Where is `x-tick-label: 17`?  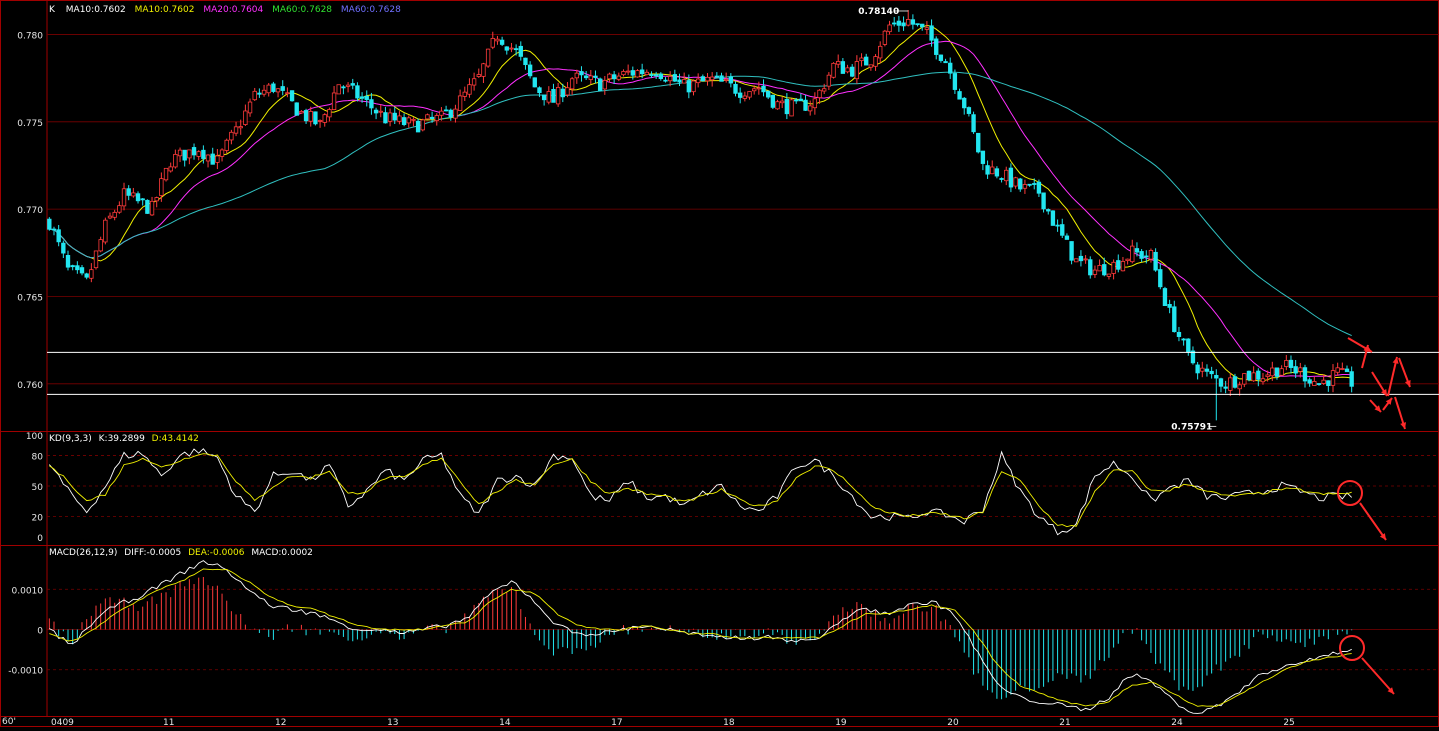 x-tick-label: 17 is located at coordinates (616, 722).